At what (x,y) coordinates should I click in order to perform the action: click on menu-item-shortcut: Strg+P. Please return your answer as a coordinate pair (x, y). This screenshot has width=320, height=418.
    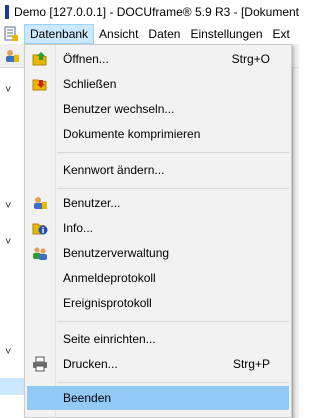
    Looking at the image, I should click on (251, 364).